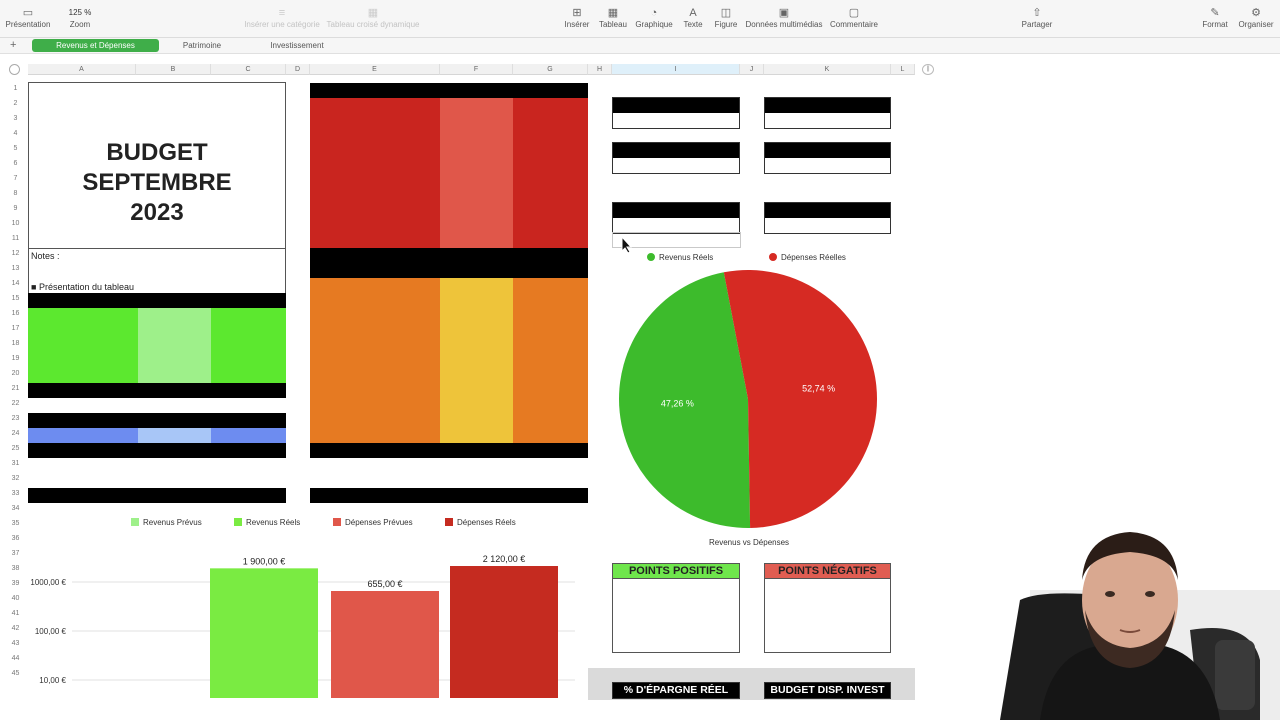 The image size is (1280, 720). What do you see at coordinates (550, 495) in the screenshot?
I see `grand-total-depenses-cell` at bounding box center [550, 495].